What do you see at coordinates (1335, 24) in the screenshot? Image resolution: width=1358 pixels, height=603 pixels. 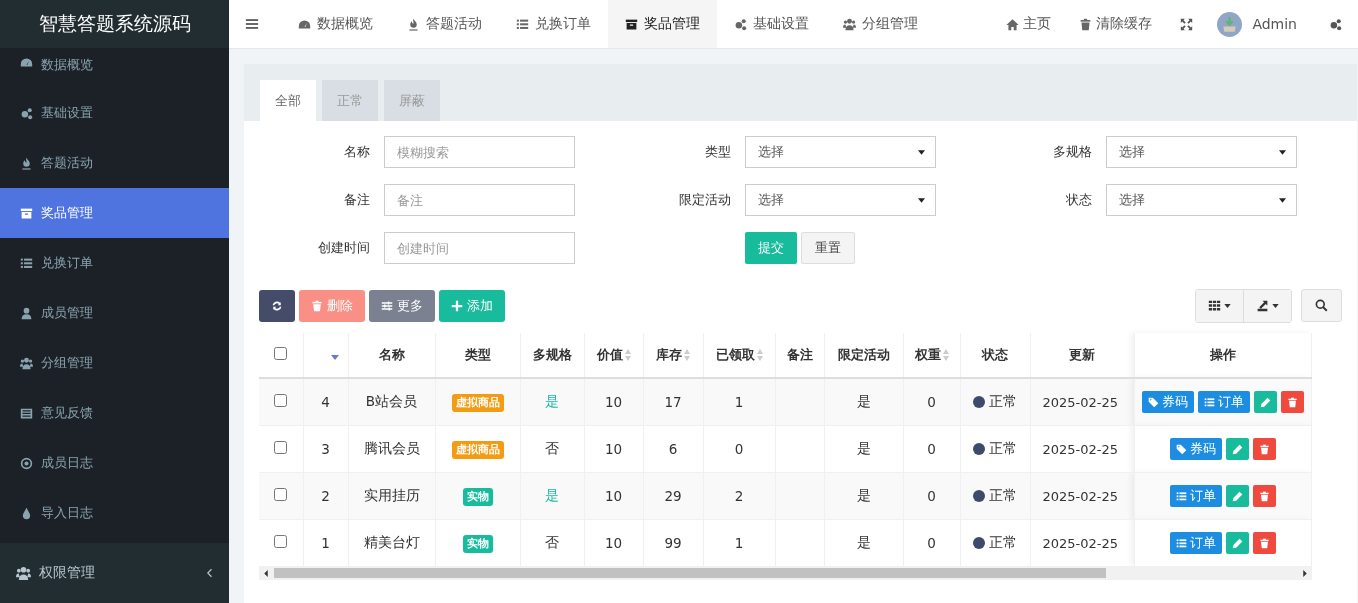 I see `settings-icon` at bounding box center [1335, 24].